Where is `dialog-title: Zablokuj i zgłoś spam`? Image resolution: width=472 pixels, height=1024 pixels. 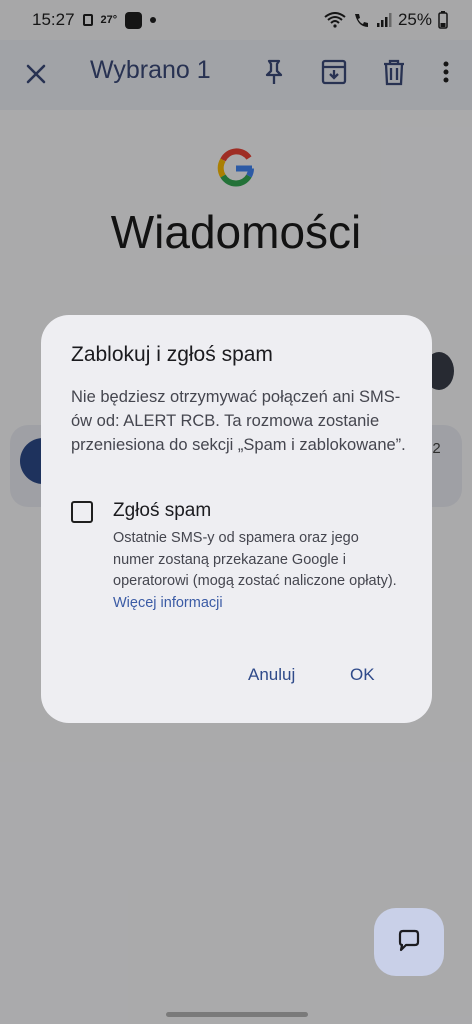
dialog-title: Zablokuj i zgłoś spam is located at coordinates (172, 354).